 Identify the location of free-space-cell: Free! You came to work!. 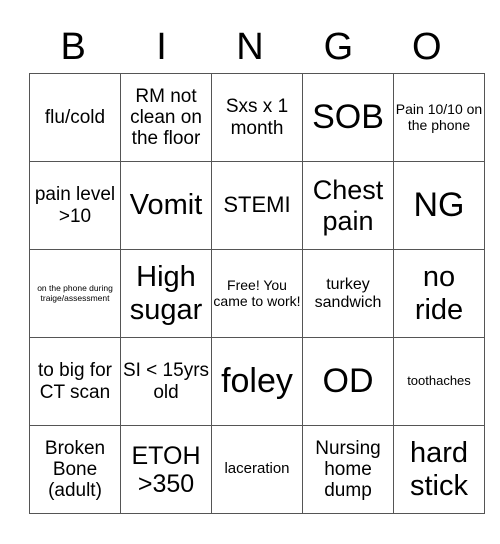
(257, 293).